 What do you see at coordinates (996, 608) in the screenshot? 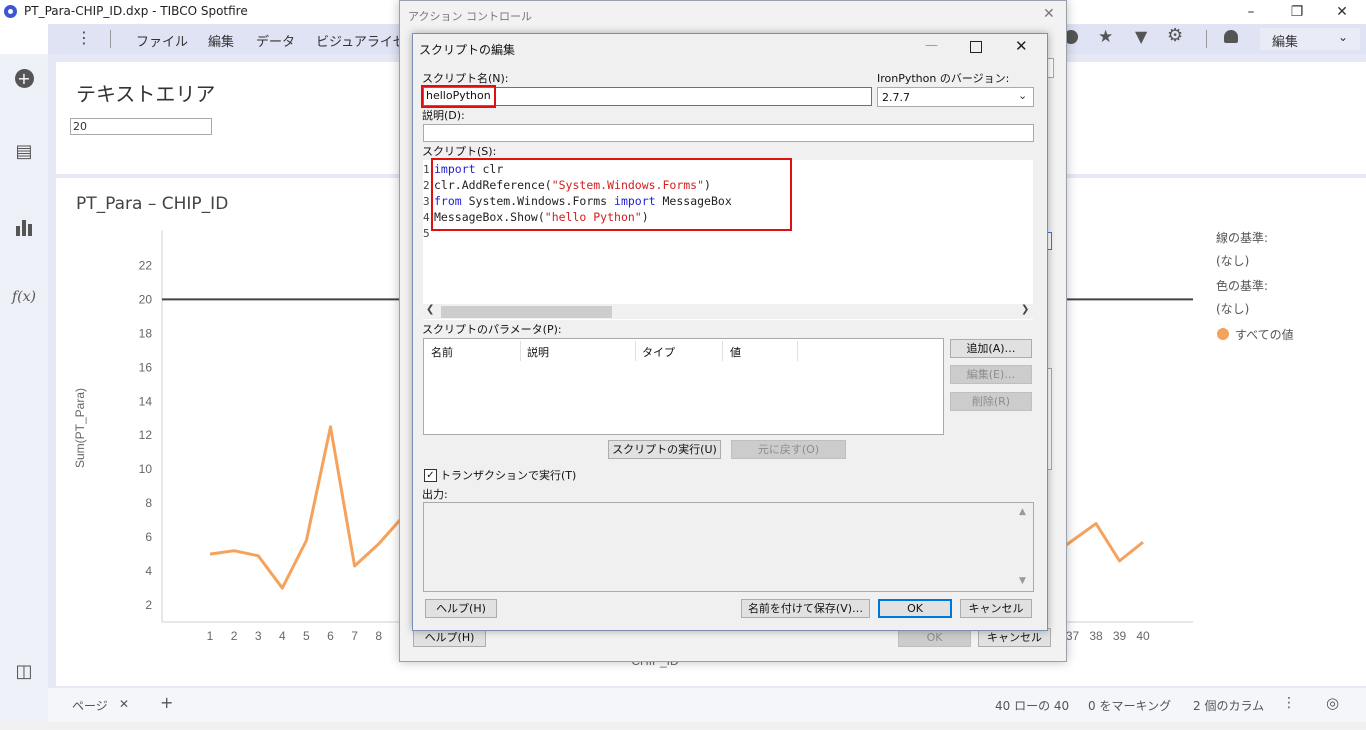
I see `cancel-button: キャンセル` at bounding box center [996, 608].